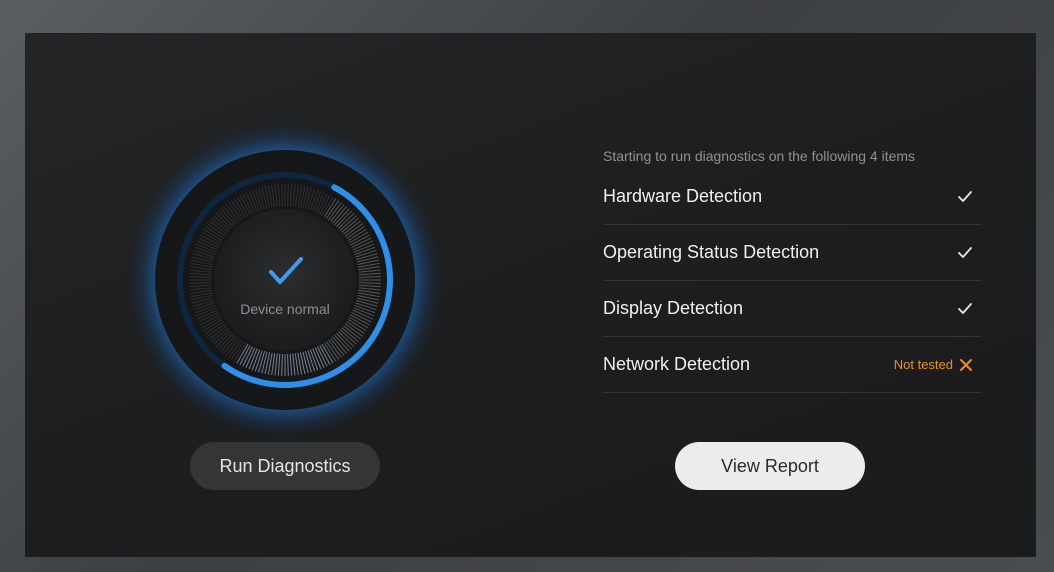 This screenshot has width=1054, height=572. What do you see at coordinates (923, 364) in the screenshot?
I see `not-tested-label: Not tested` at bounding box center [923, 364].